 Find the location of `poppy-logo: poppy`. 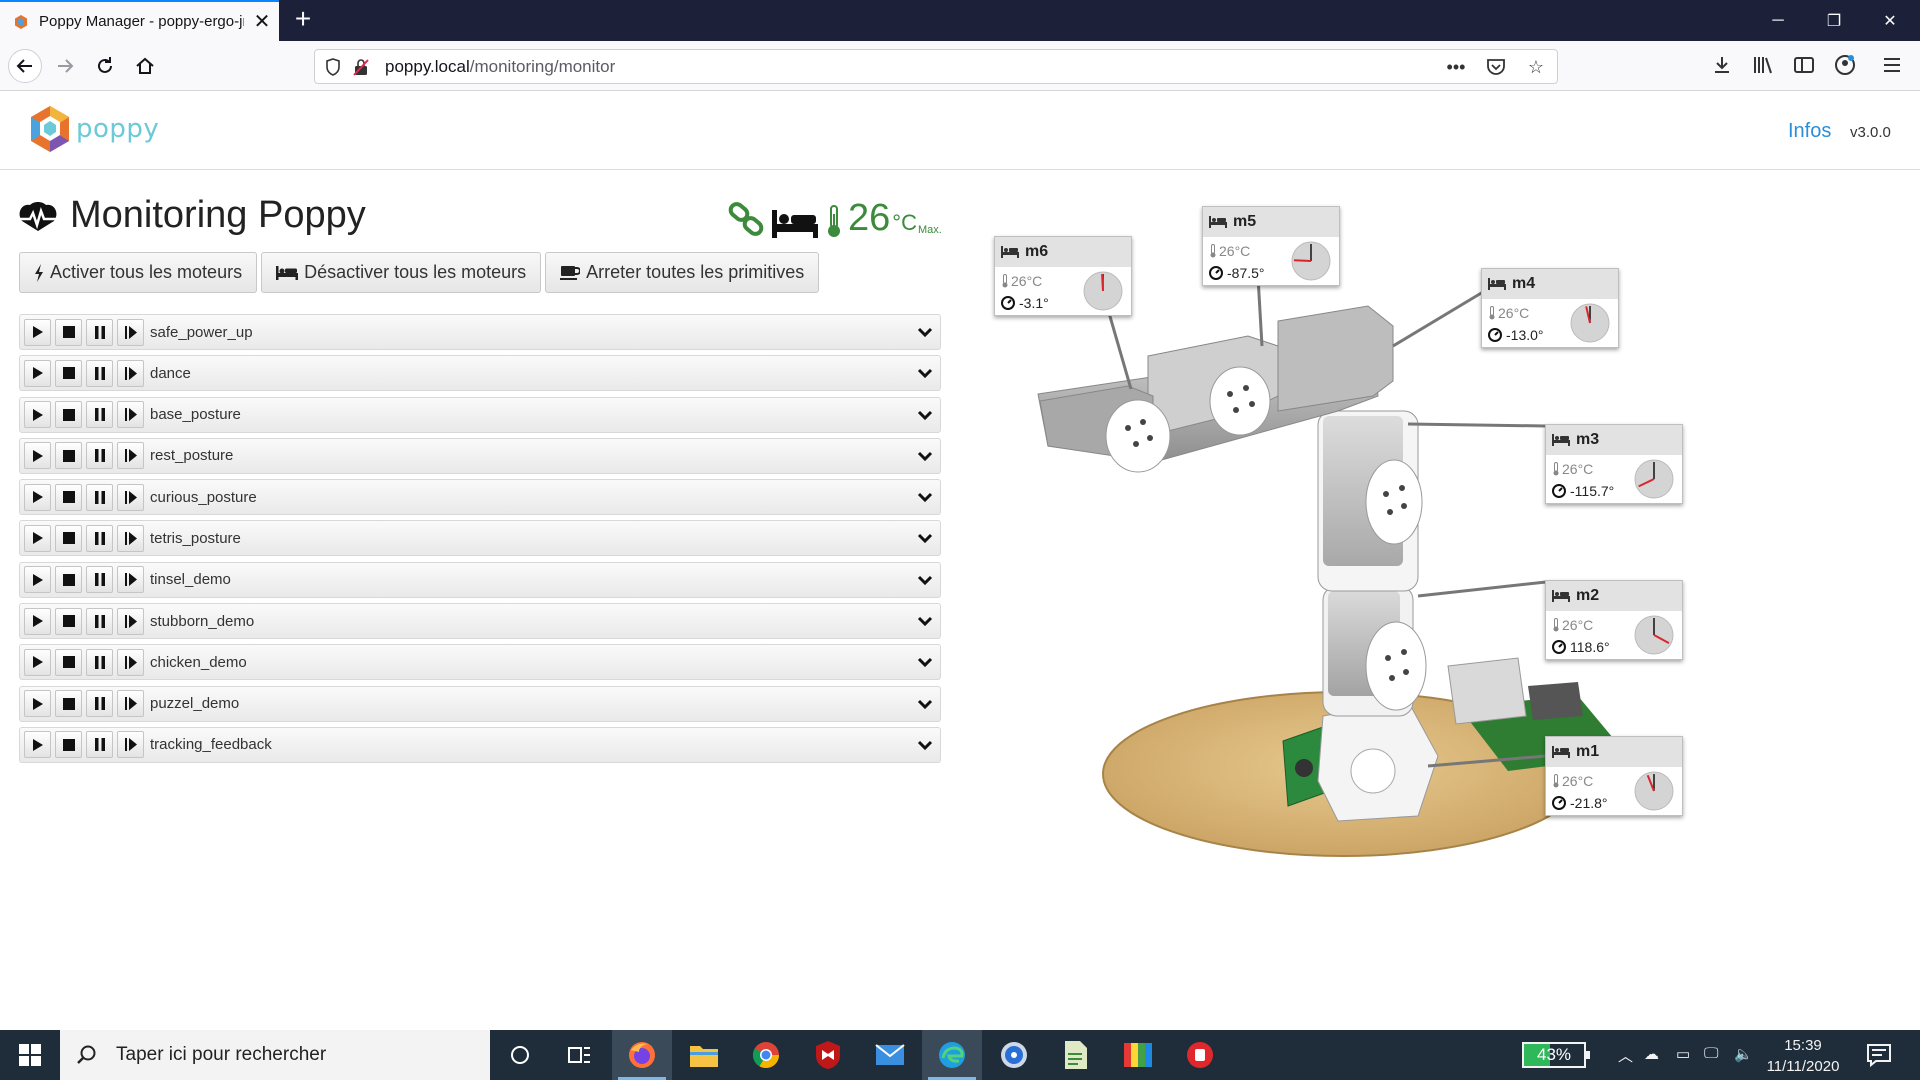

poppy-logo: poppy is located at coordinates (93, 129).